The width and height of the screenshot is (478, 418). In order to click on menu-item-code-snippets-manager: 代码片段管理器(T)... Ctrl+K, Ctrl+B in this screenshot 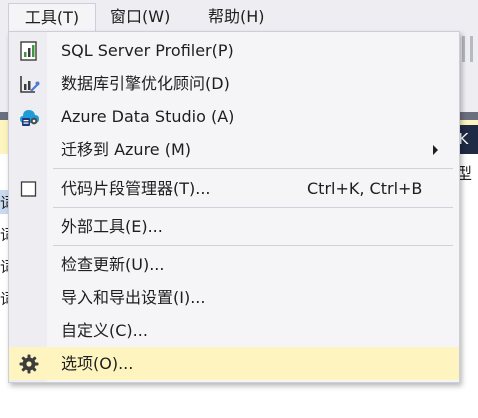, I will do `click(234, 188)`.